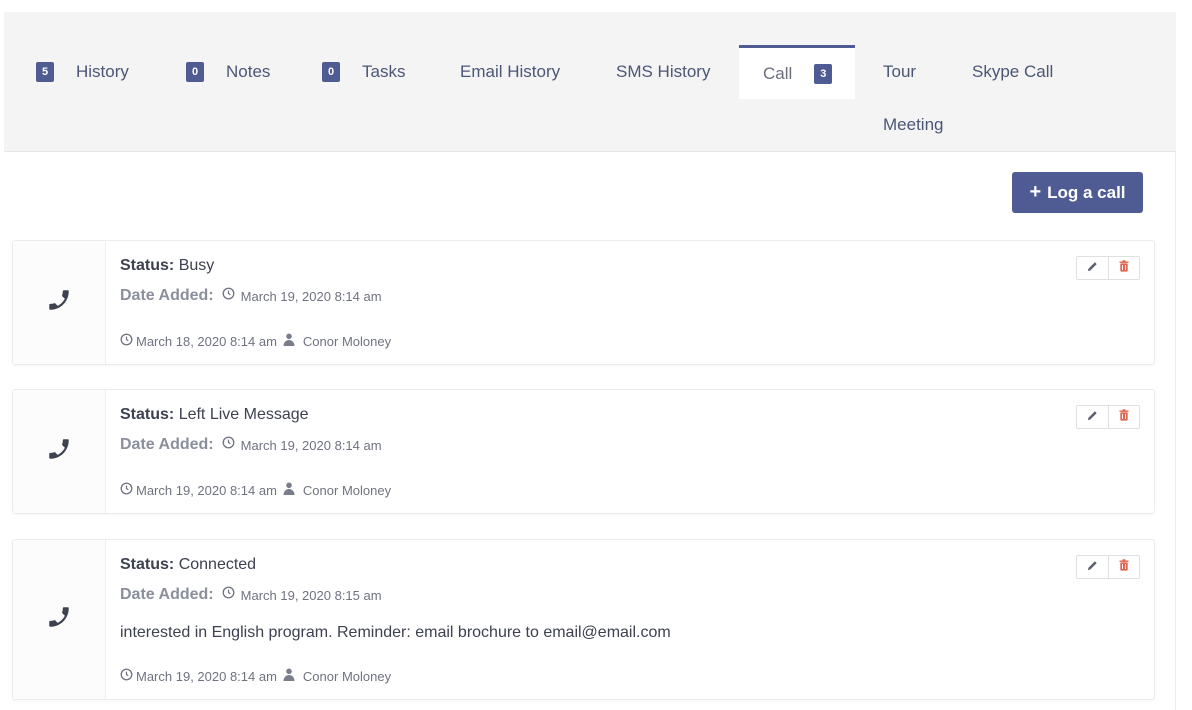 The width and height of the screenshot is (1192, 710). I want to click on call-status: Status: Busy, so click(167, 266).